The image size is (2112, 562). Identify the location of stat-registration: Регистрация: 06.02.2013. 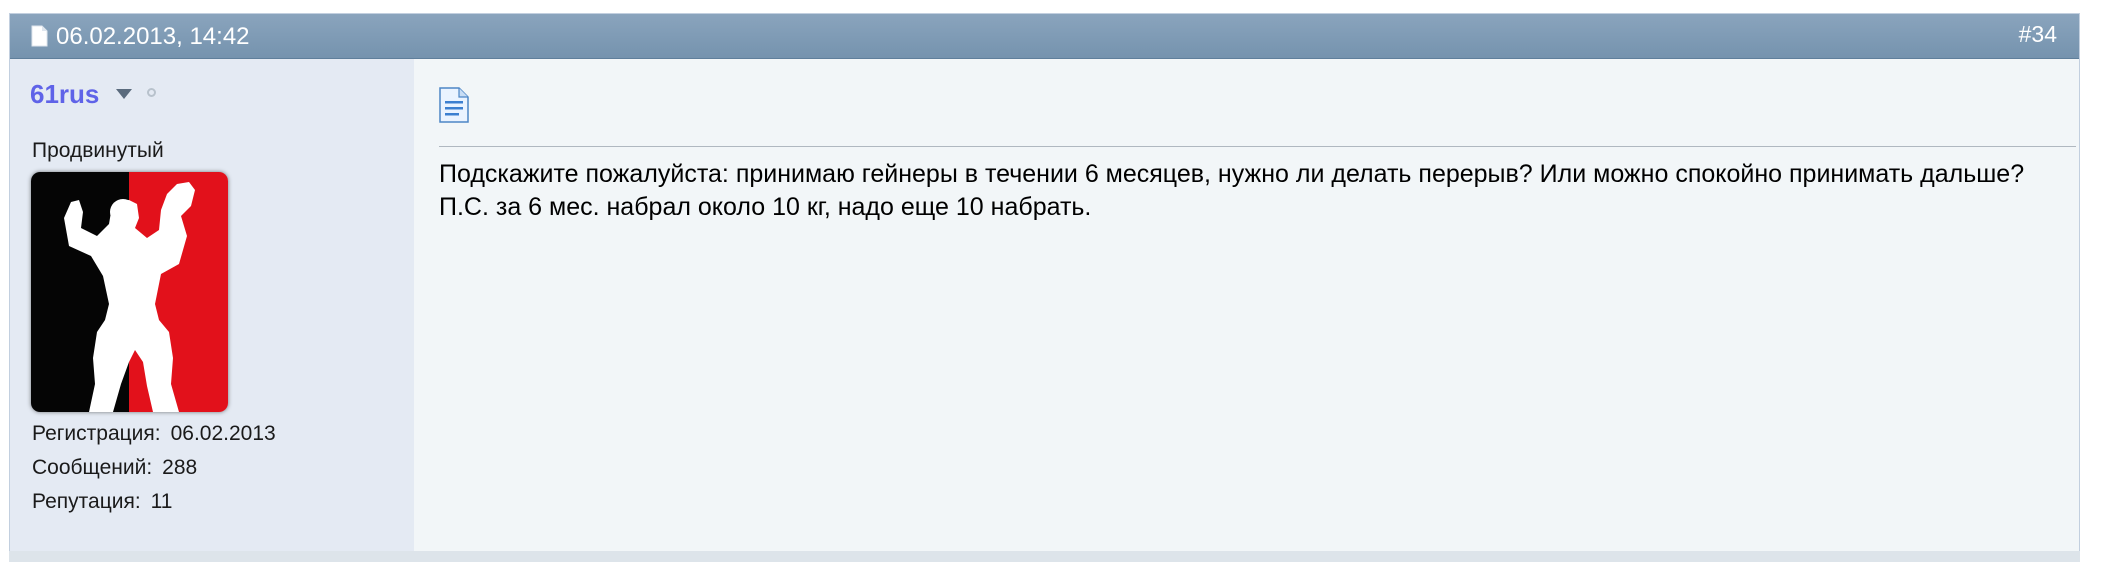
(154, 439).